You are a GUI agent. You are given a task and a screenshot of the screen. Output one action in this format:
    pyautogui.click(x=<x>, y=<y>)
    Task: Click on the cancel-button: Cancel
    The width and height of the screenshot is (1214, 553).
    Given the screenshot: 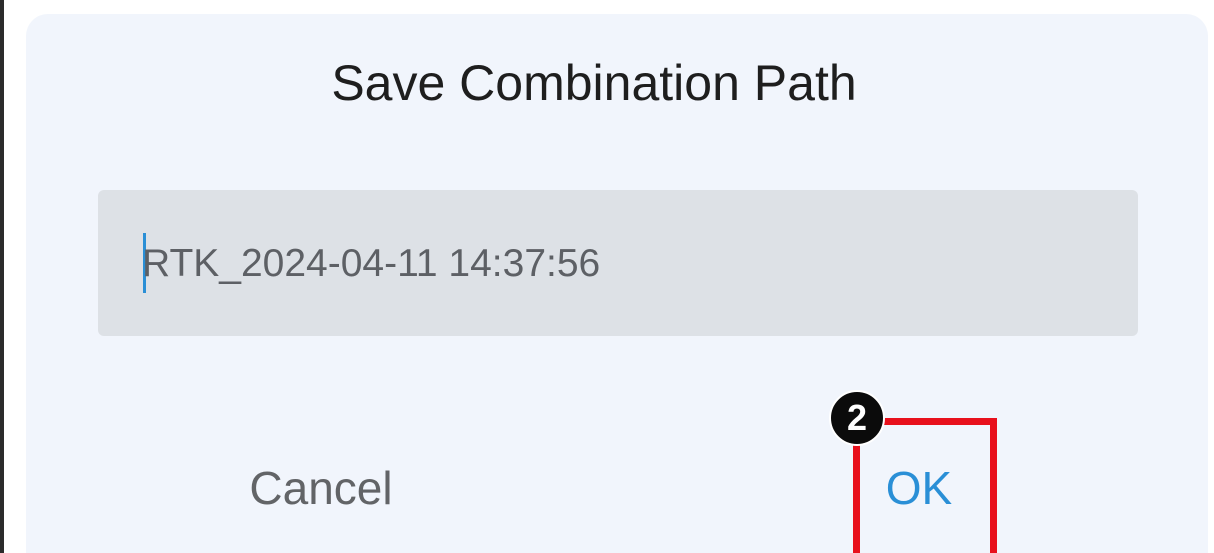 What is the action you would take?
    pyautogui.click(x=321, y=488)
    